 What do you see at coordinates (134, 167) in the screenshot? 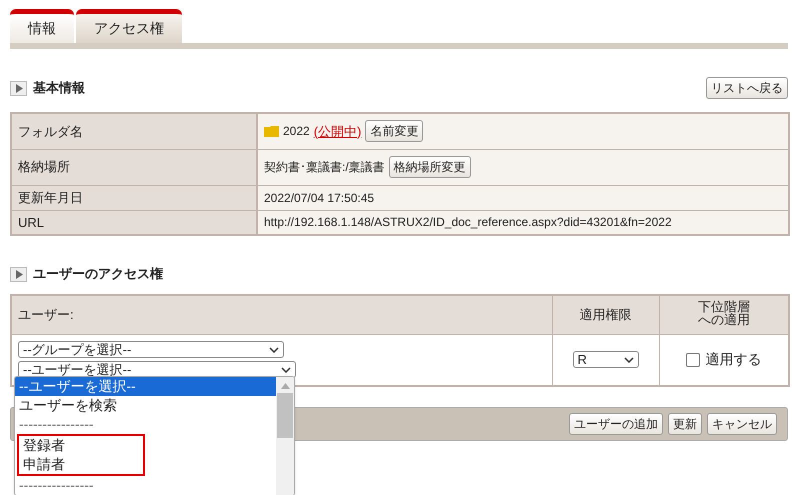
I see `field-label: 格納場所` at bounding box center [134, 167].